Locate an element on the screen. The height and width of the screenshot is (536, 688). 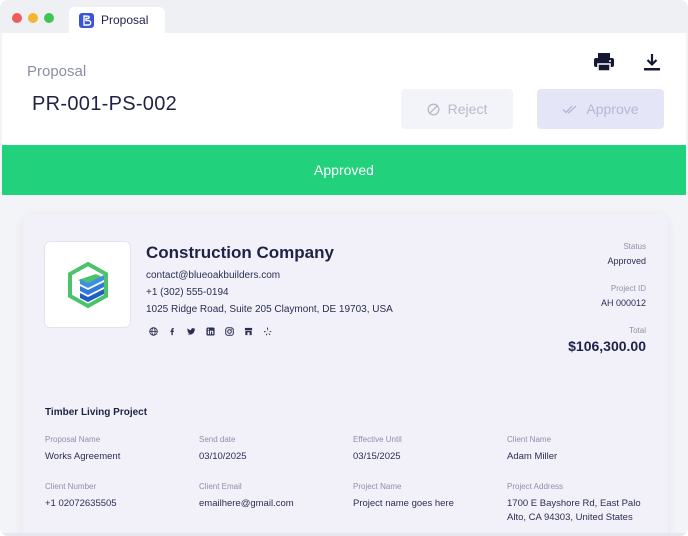
field-value: Works Agreement is located at coordinates (83, 456).